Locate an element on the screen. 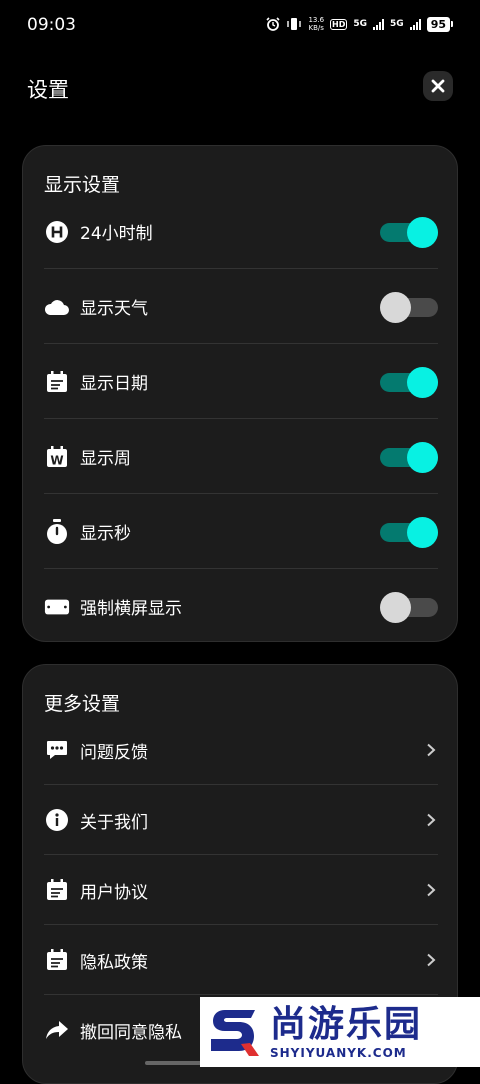 The height and width of the screenshot is (1084, 480). setting-label: 24小时制 is located at coordinates (116, 234).